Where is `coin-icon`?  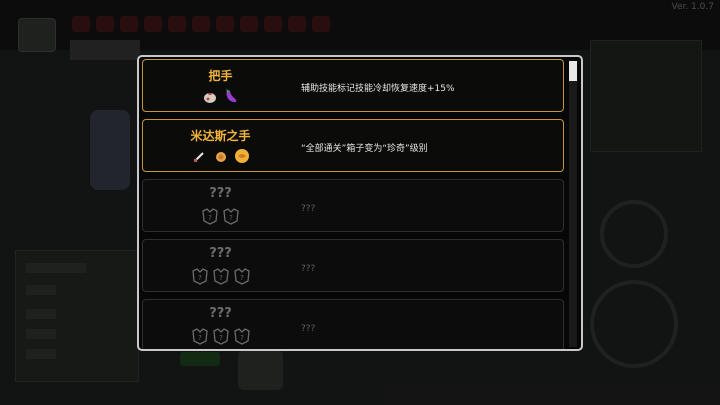 coin-icon is located at coordinates (220, 157).